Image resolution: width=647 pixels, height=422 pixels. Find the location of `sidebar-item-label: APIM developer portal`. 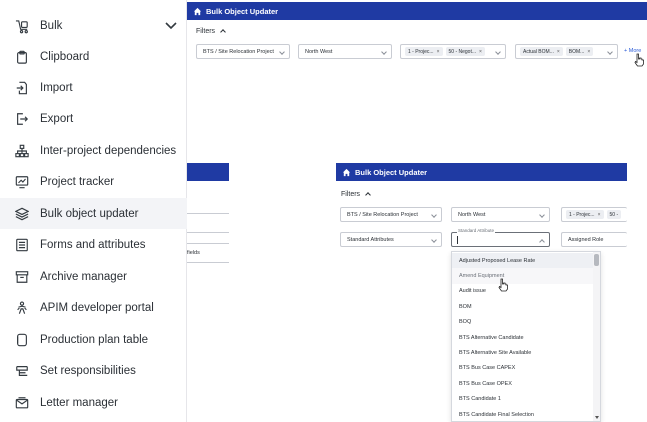

sidebar-item-label: APIM developer portal is located at coordinates (97, 307).